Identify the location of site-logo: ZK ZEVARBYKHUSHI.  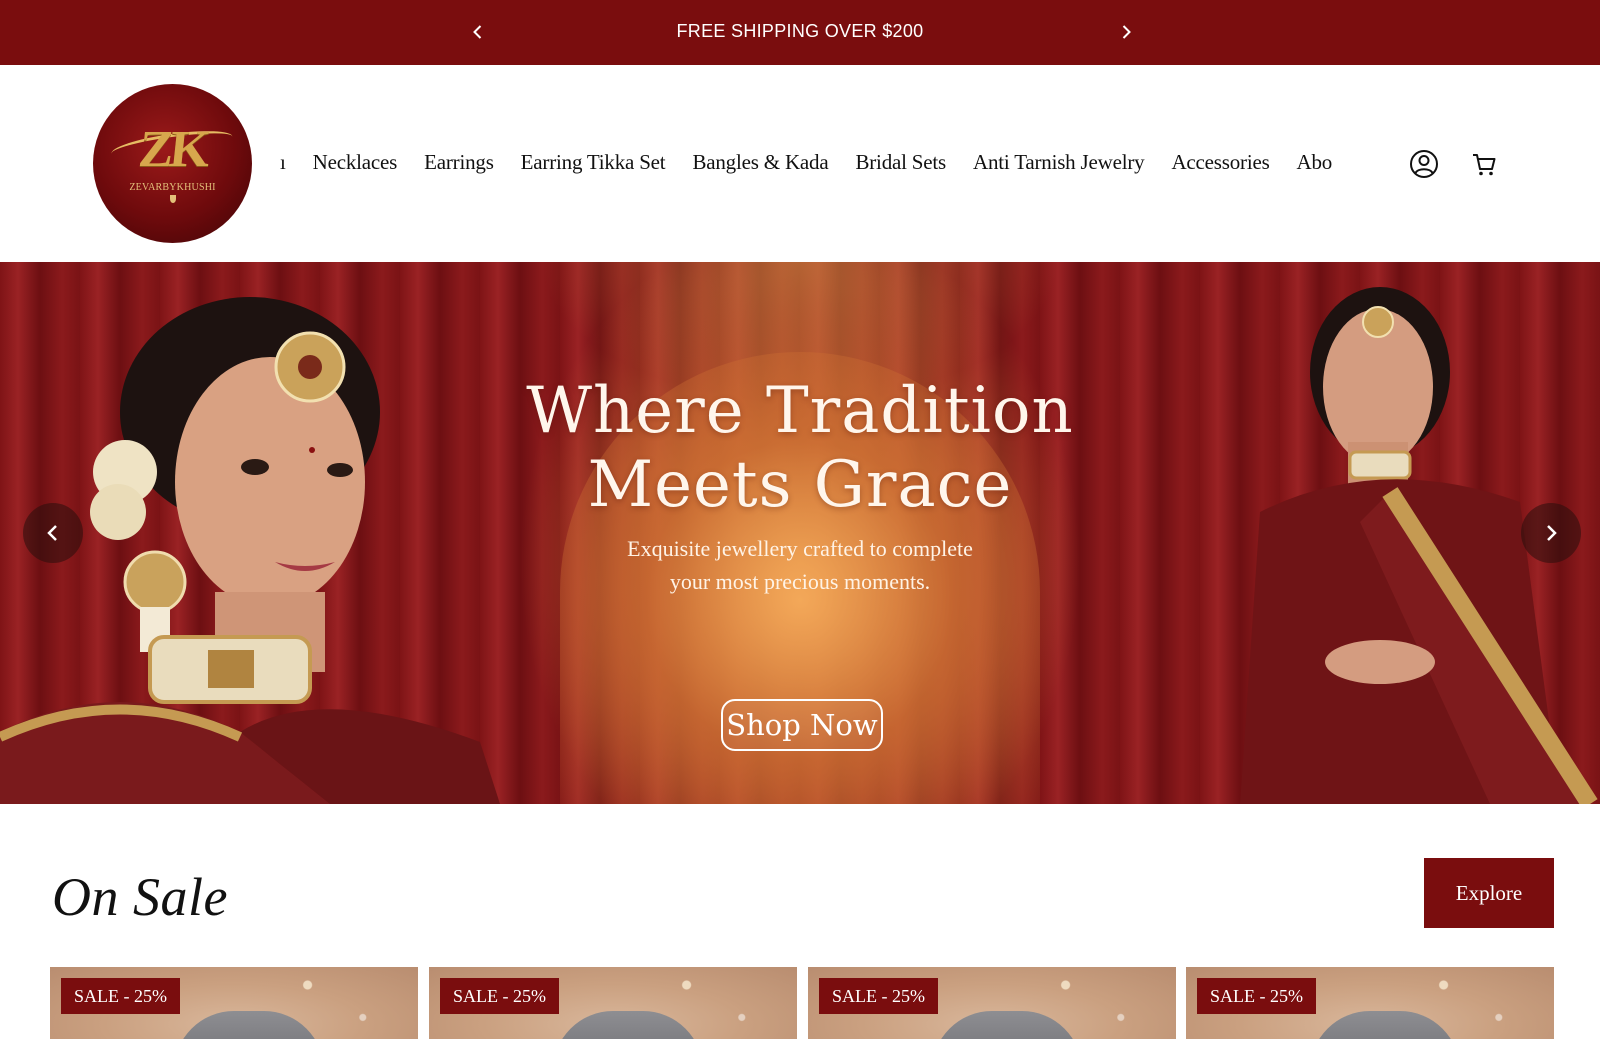
(172, 163).